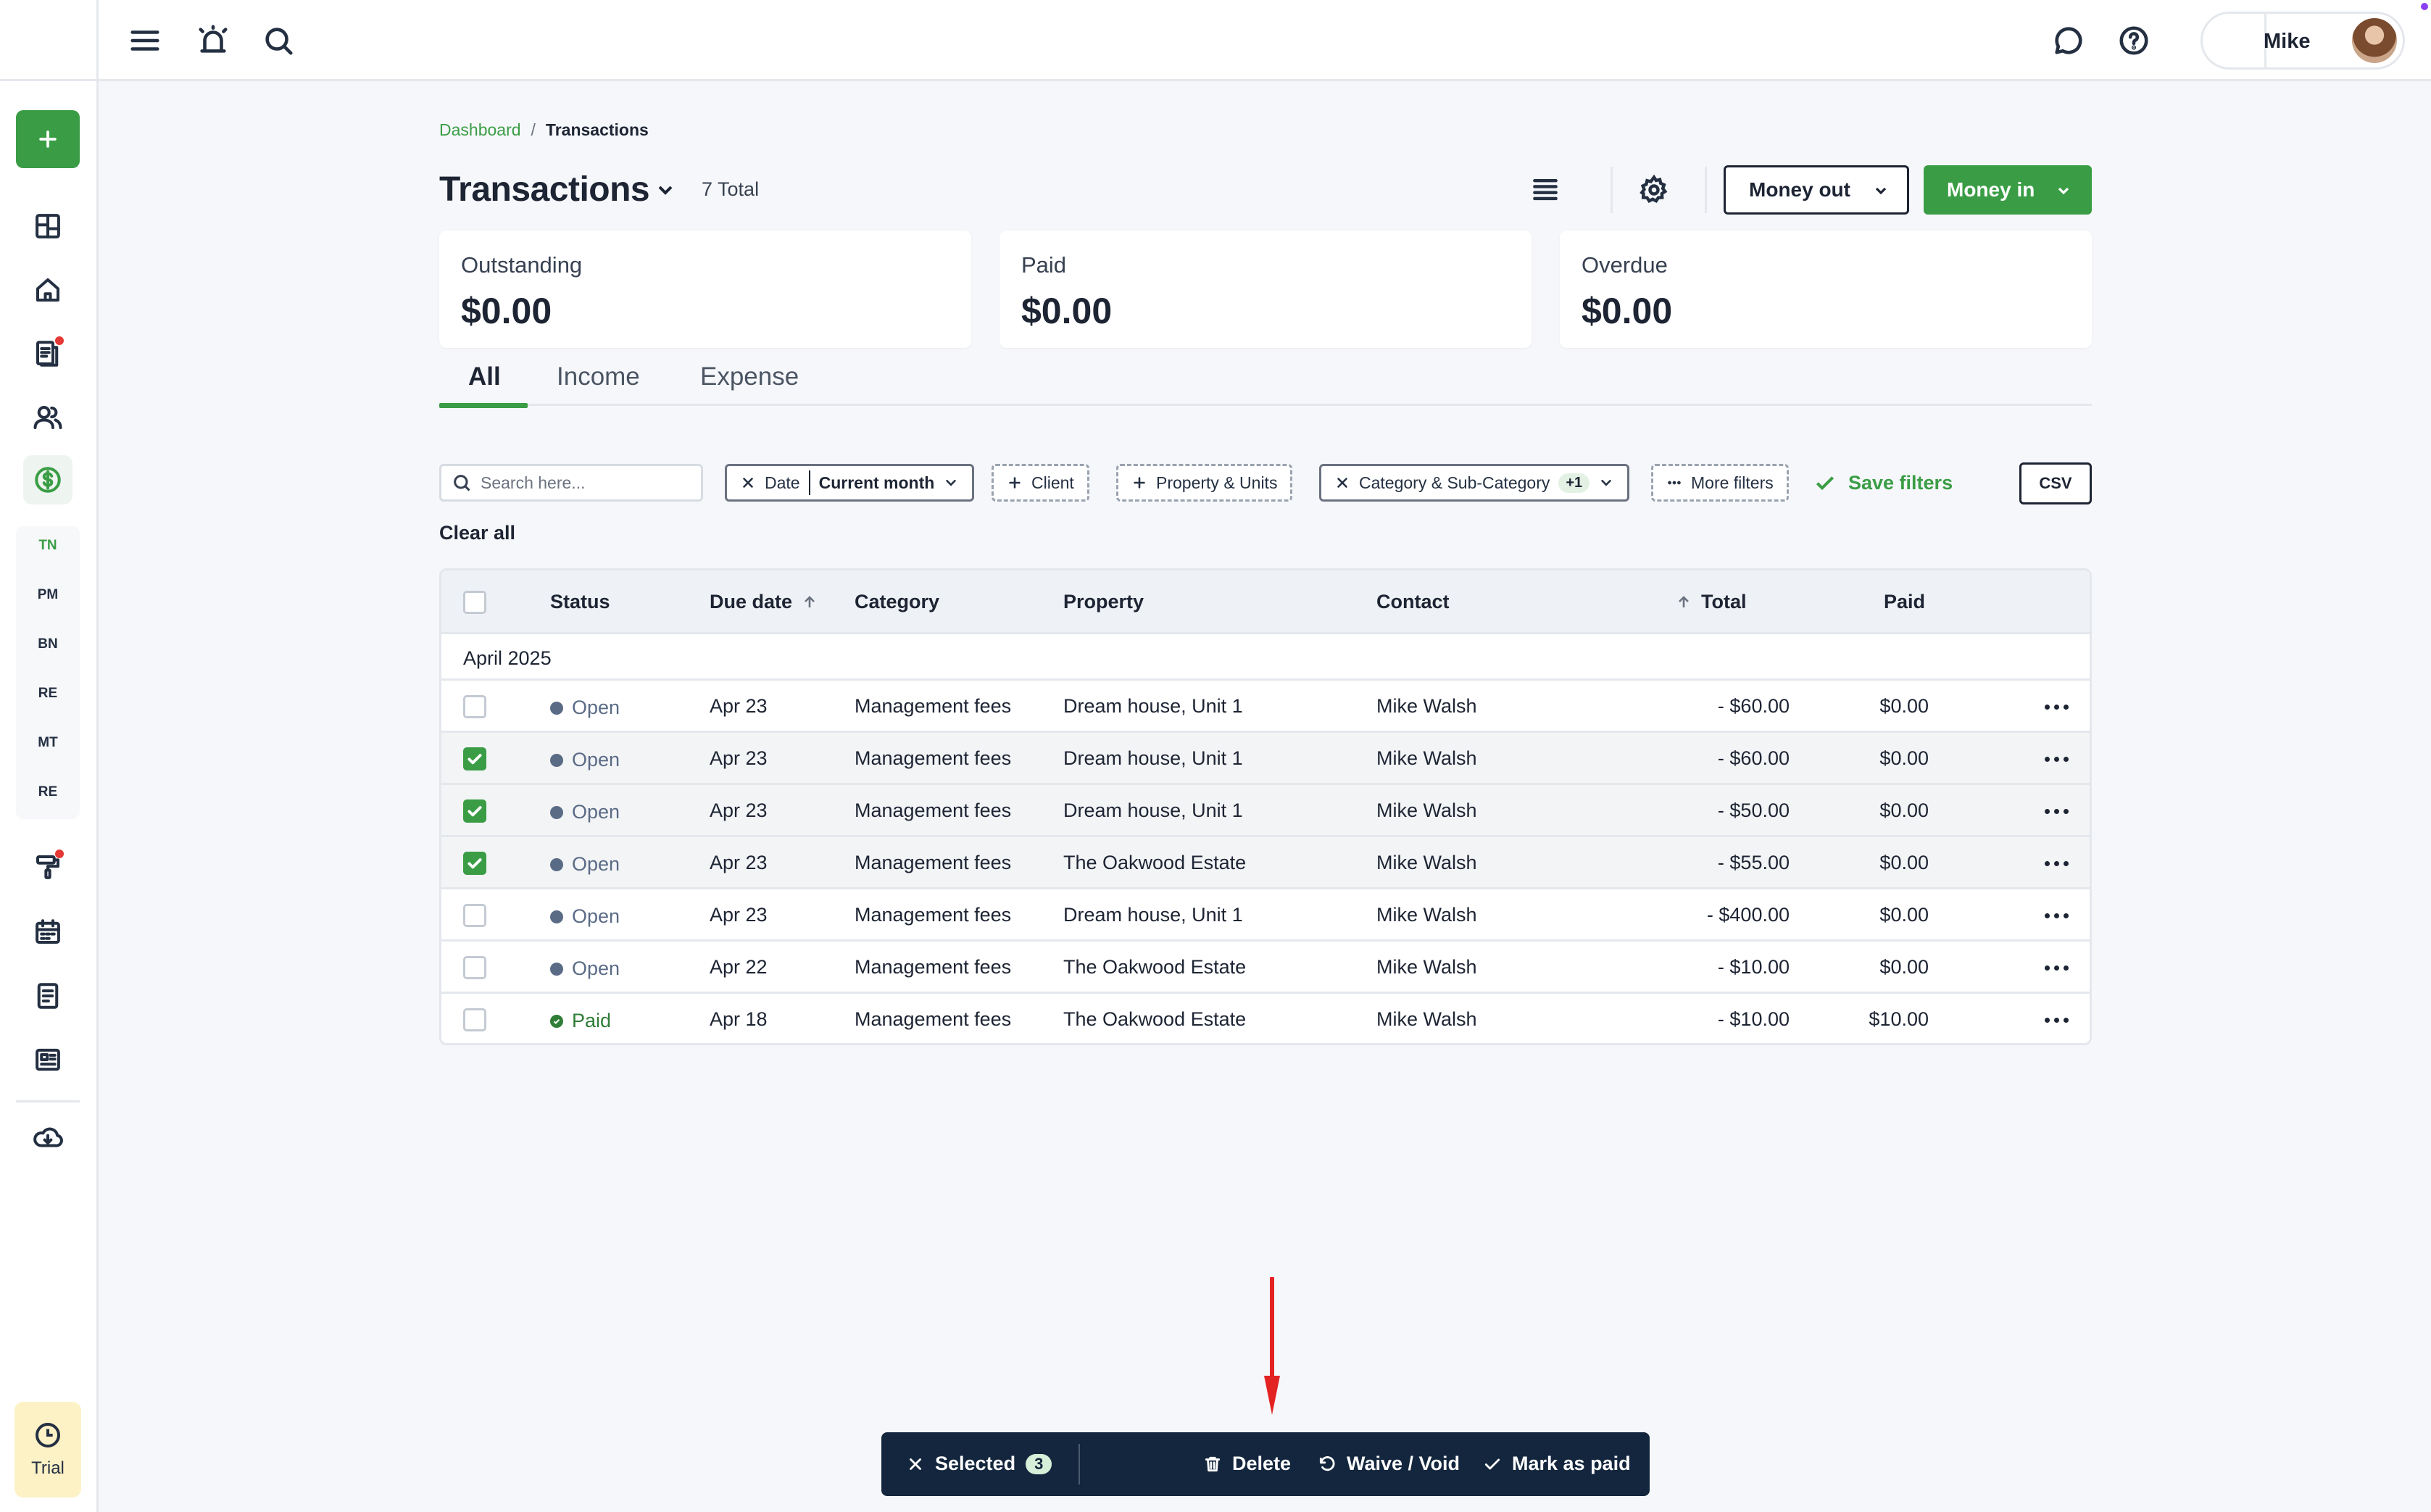 The image size is (2431, 1512). What do you see at coordinates (474, 602) in the screenshot?
I see `select-all-checkbox` at bounding box center [474, 602].